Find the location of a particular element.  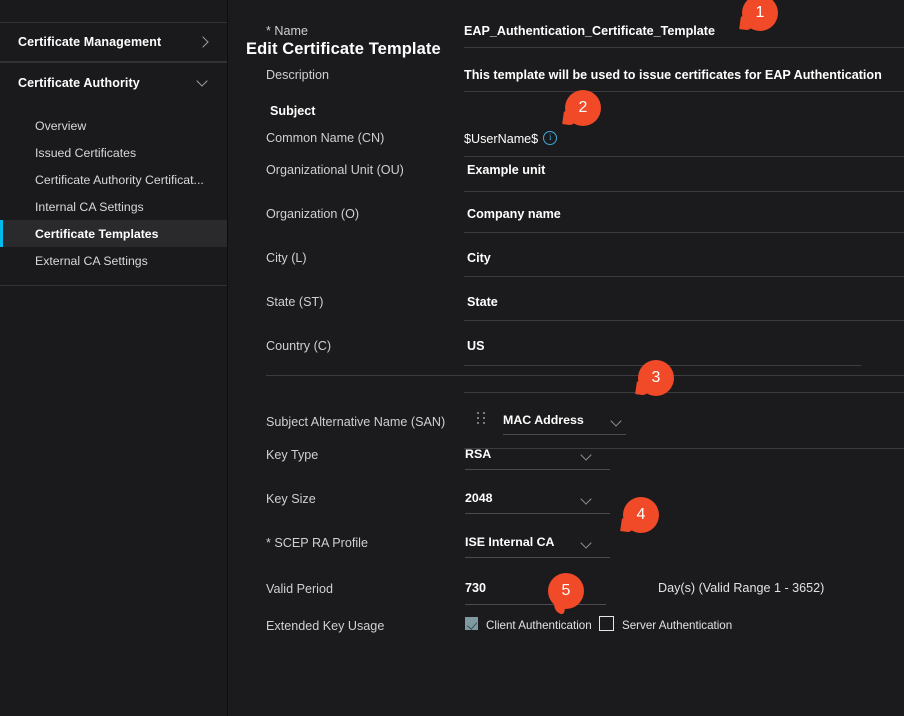

sidebar-group-certificate-management: Certificate Management is located at coordinates (113, 42).